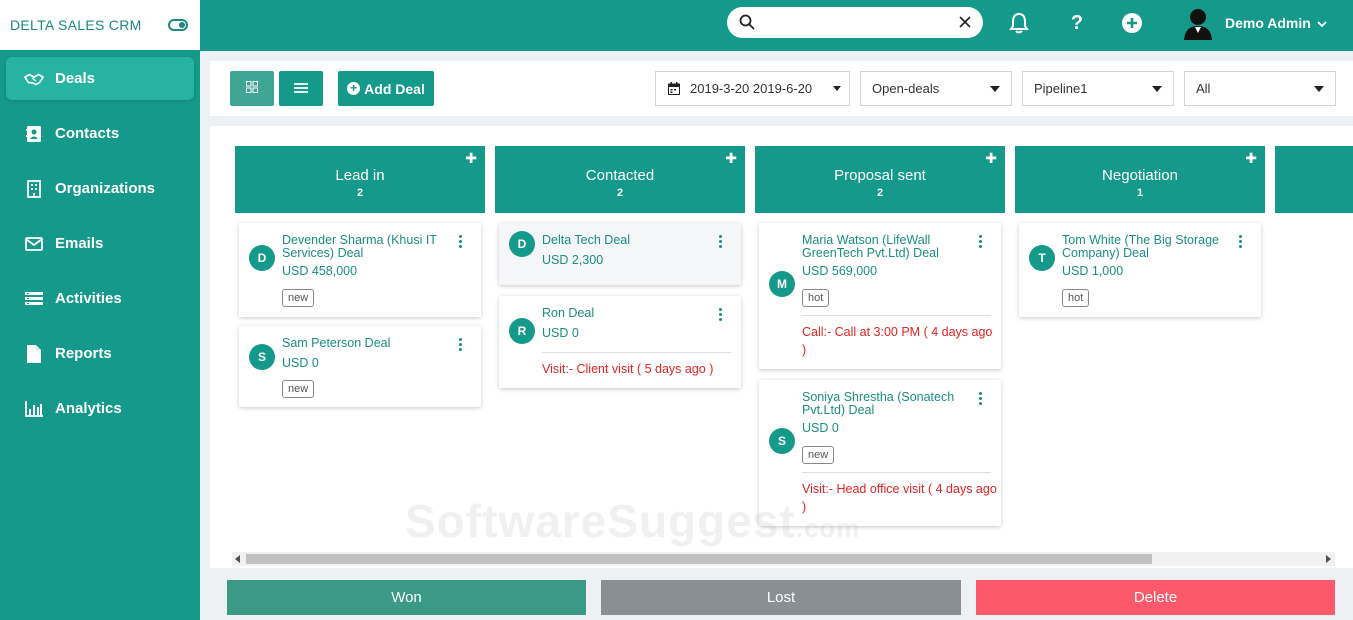 Image resolution: width=1353 pixels, height=620 pixels. Describe the element at coordinates (83, 353) in the screenshot. I see `sidebar-item-label: Reports` at that location.